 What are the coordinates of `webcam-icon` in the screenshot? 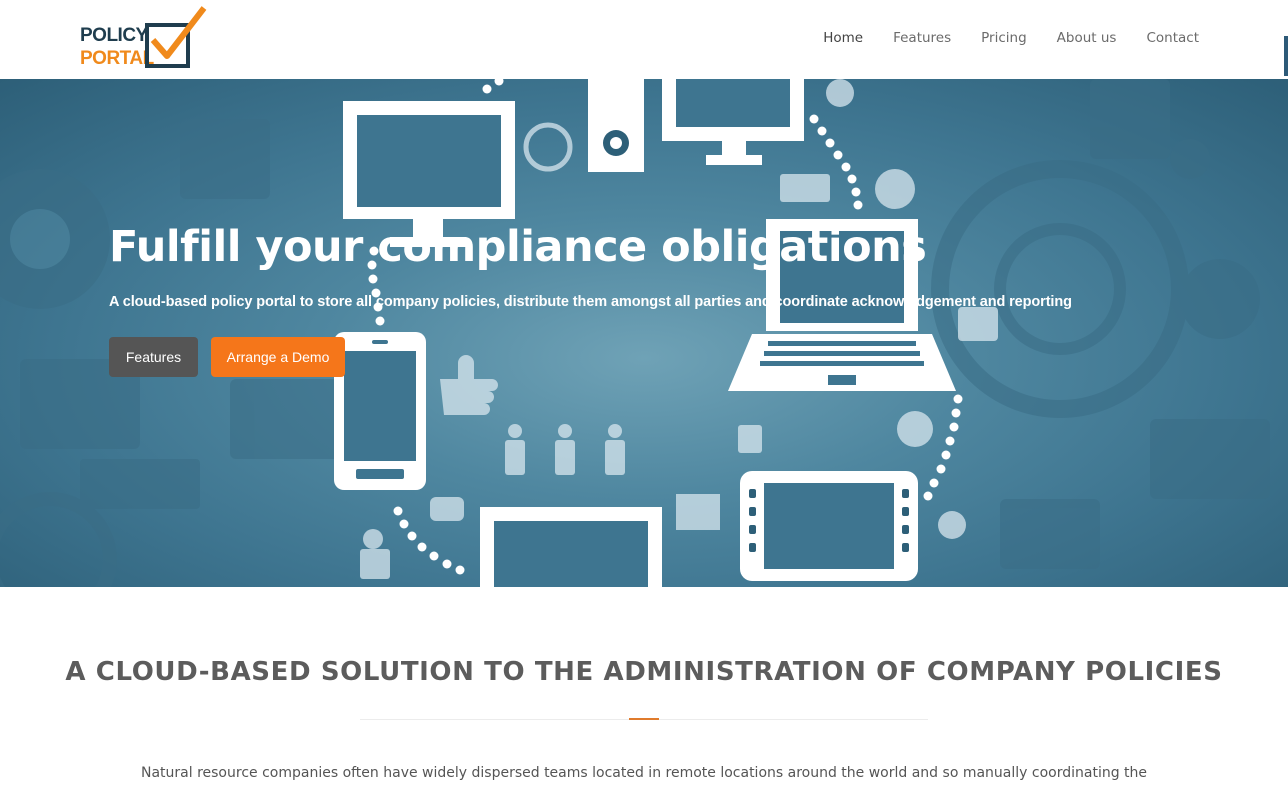 It's located at (952, 525).